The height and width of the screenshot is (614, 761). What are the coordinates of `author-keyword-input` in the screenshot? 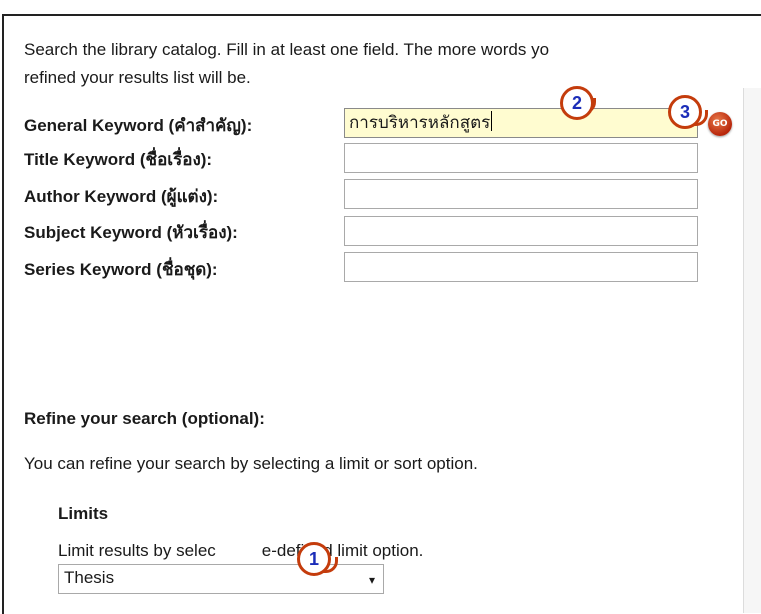 It's located at (521, 194).